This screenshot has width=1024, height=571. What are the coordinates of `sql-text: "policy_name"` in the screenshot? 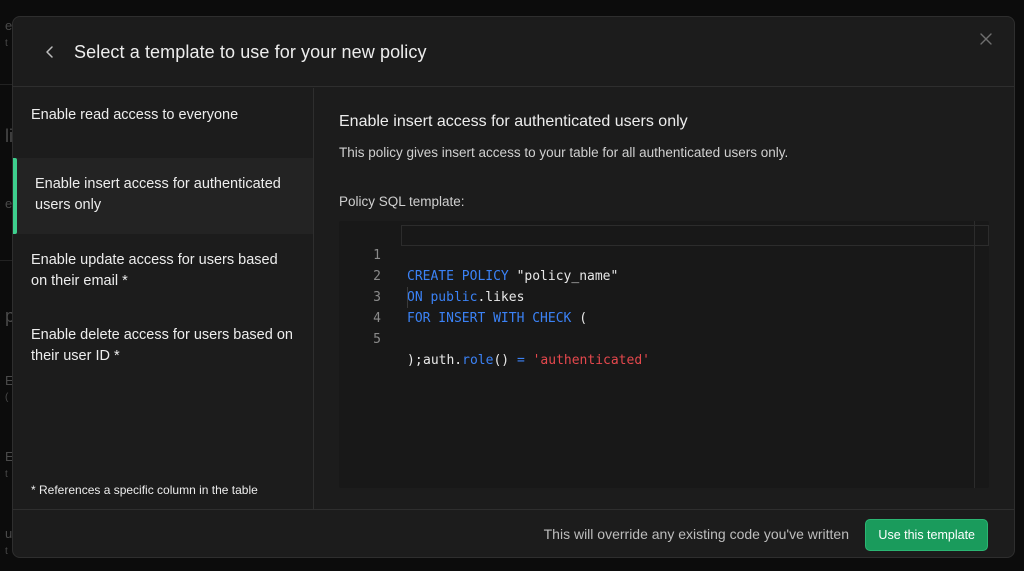 It's located at (563, 276).